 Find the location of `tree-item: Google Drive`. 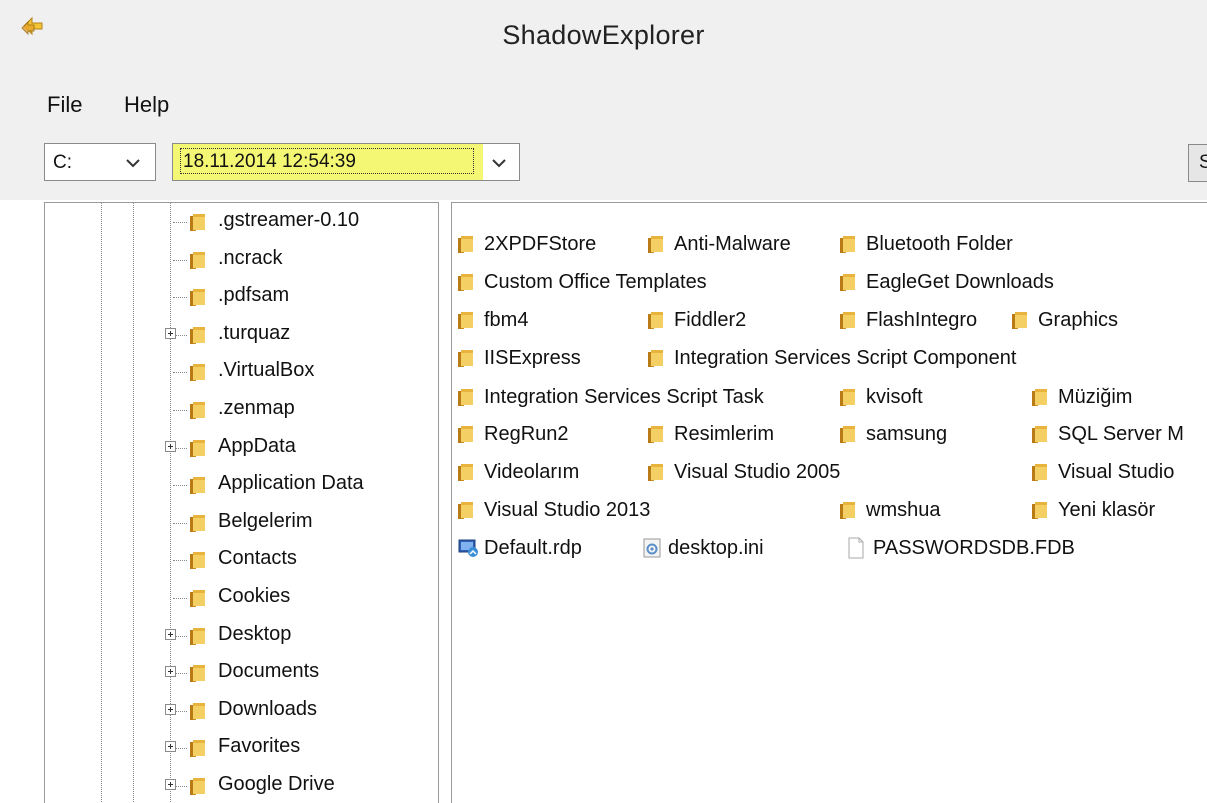

tree-item: Google Drive is located at coordinates (241, 786).